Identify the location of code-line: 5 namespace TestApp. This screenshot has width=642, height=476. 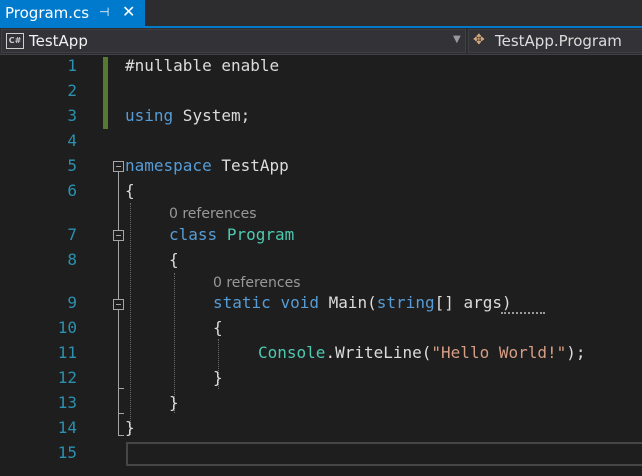
(321, 166).